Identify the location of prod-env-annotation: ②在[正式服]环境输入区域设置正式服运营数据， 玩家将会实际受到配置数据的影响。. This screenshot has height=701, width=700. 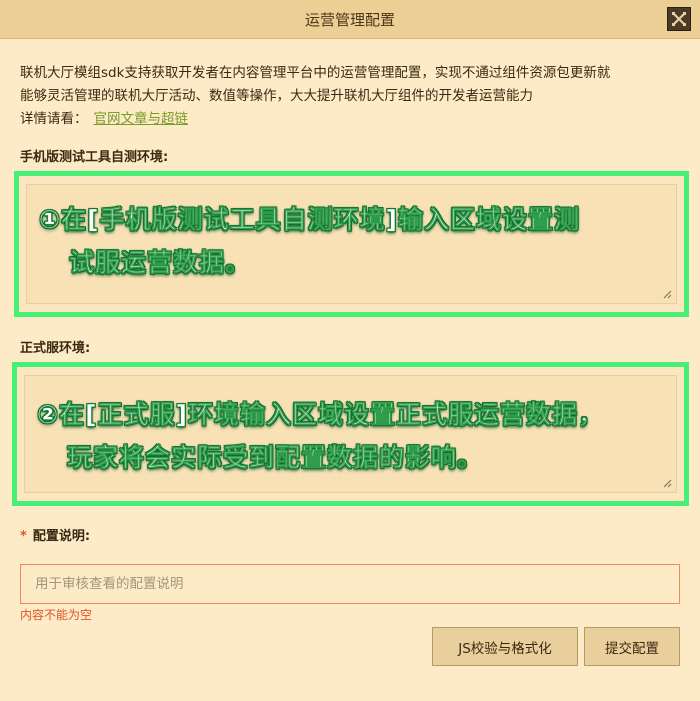
(355, 436).